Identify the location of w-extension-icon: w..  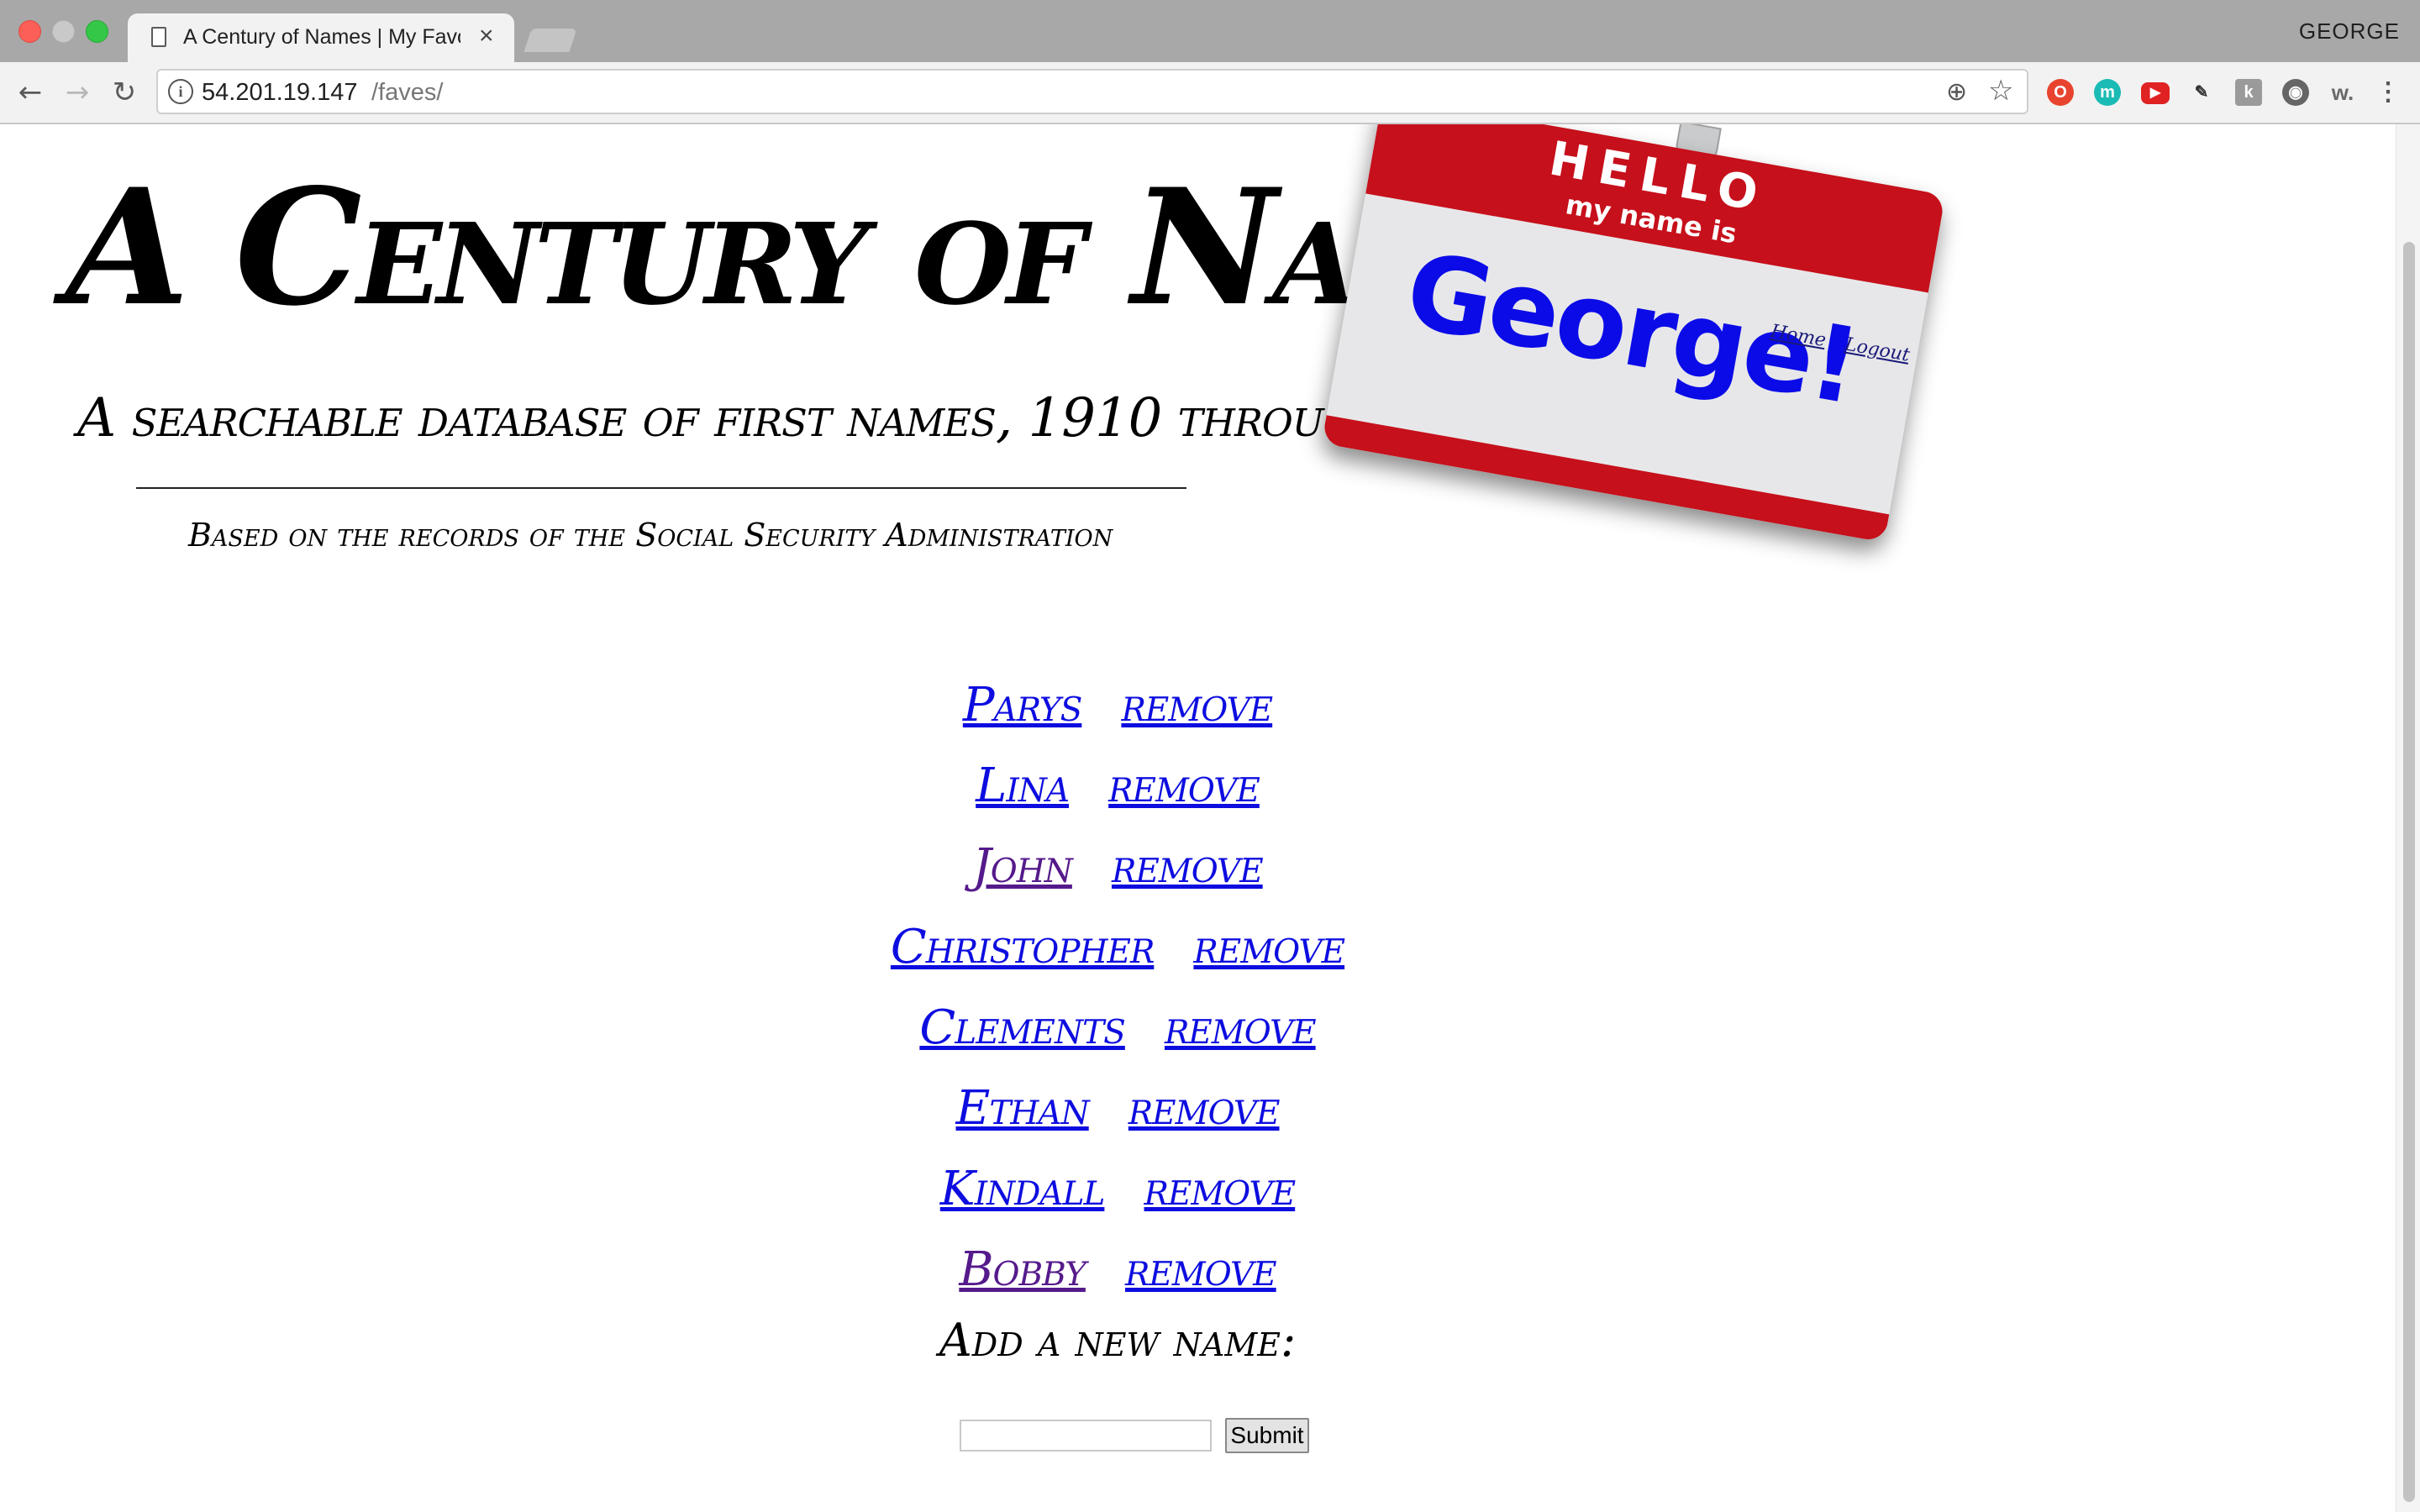
(2342, 92).